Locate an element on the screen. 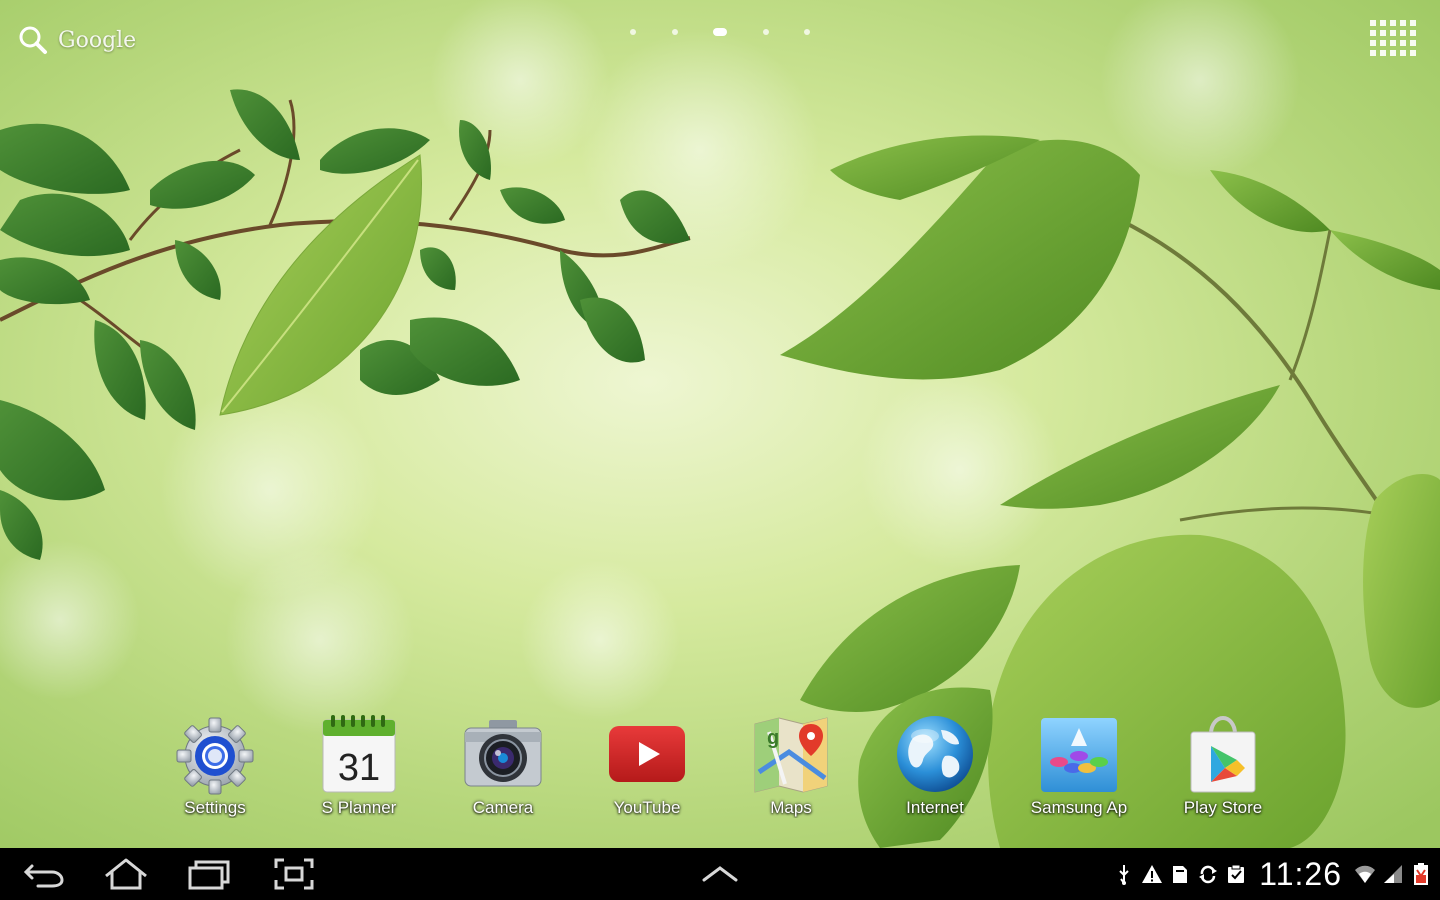  signal-icon is located at coordinates (1393, 874).